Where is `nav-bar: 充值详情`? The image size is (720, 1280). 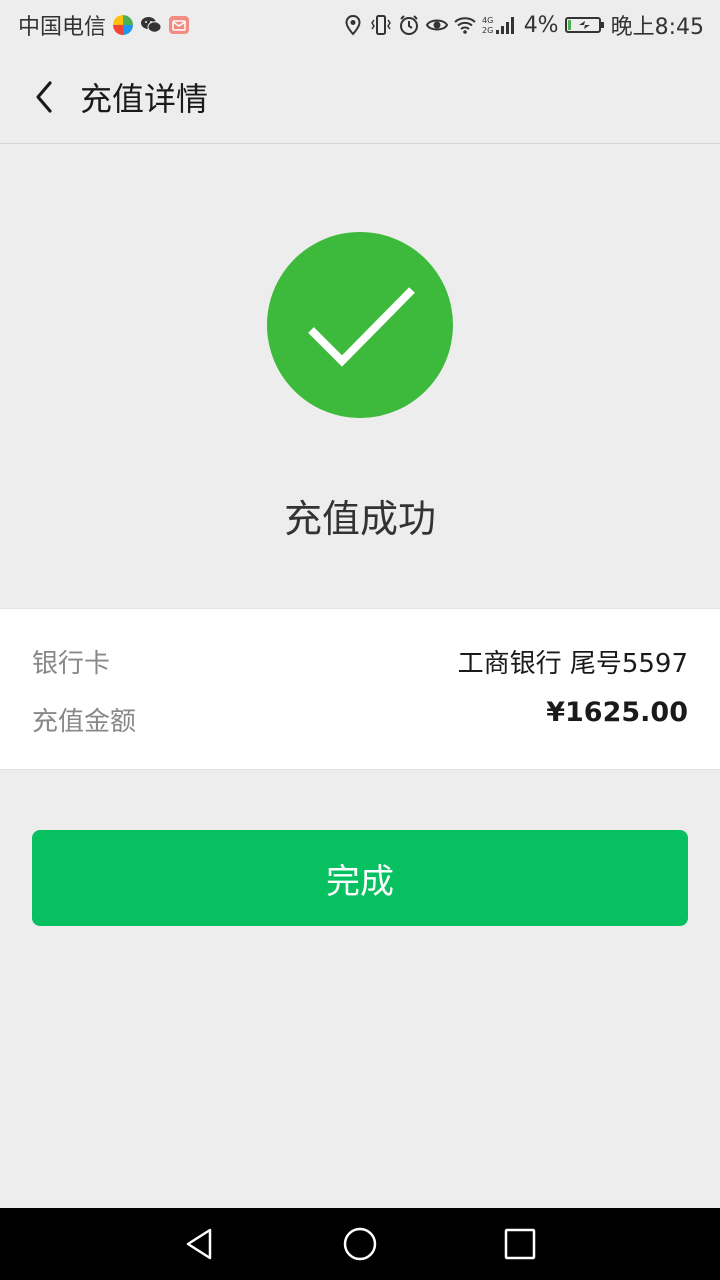 nav-bar: 充值详情 is located at coordinates (360, 97).